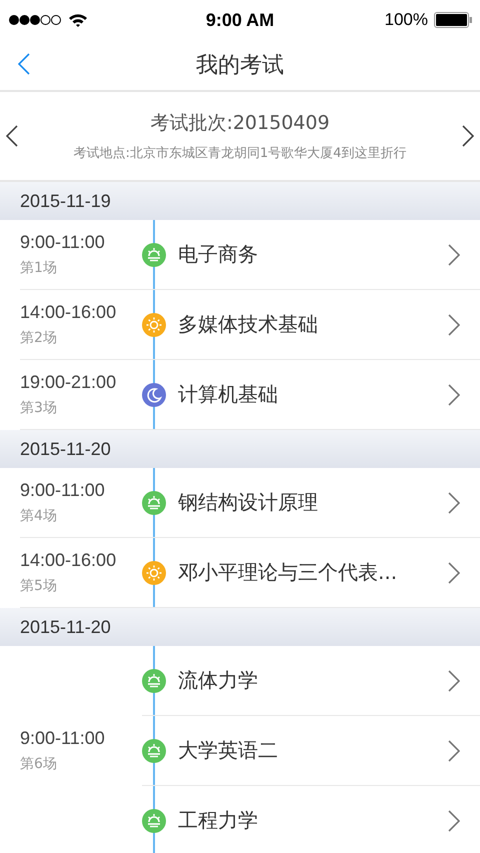 The image size is (480, 853). Describe the element at coordinates (240, 153) in the screenshot. I see `exam-location: 考试地点:北京市东城区青龙胡同1号歌华大厦4到这里折行` at that location.